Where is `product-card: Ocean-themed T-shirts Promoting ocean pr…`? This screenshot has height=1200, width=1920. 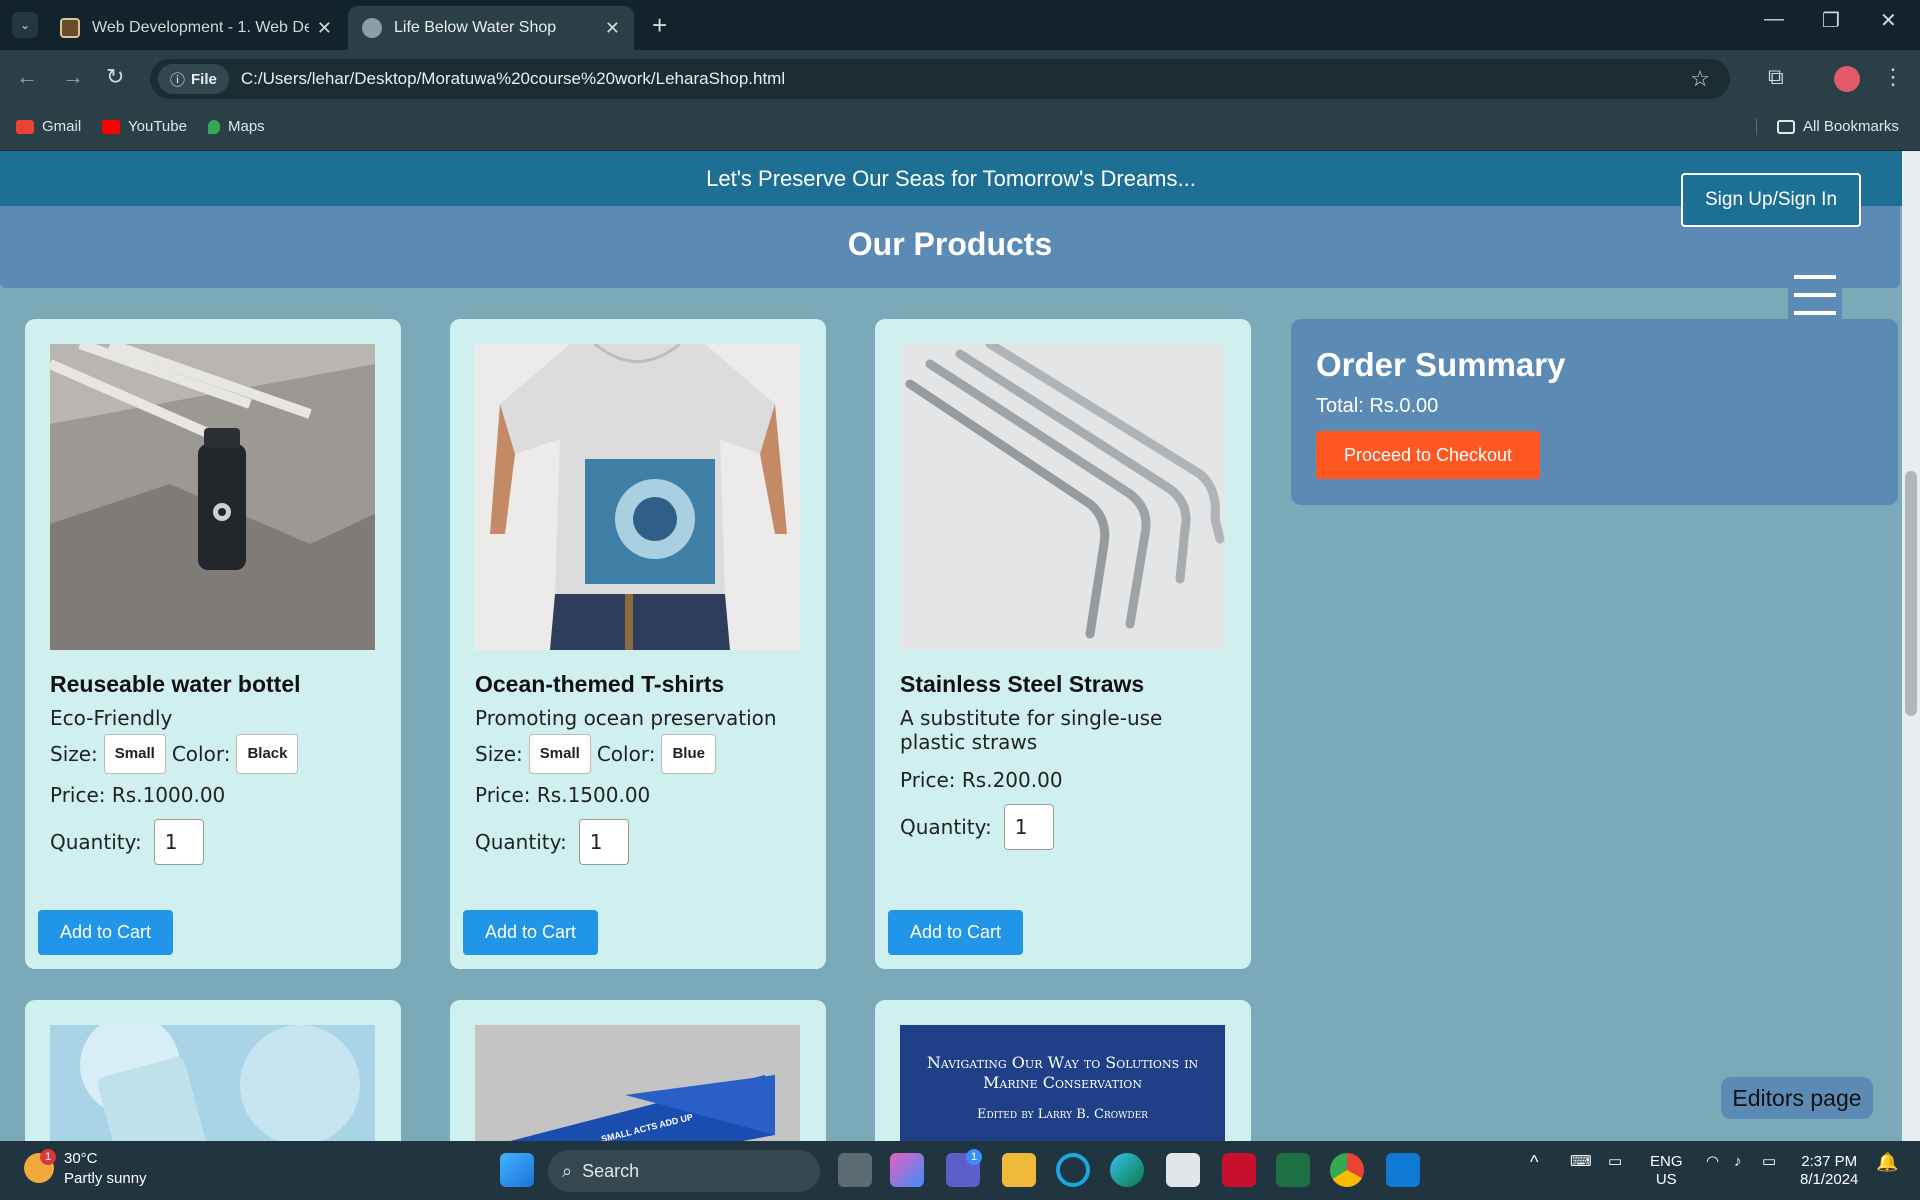 product-card: Ocean-themed T-shirts Promoting ocean pr… is located at coordinates (638, 644).